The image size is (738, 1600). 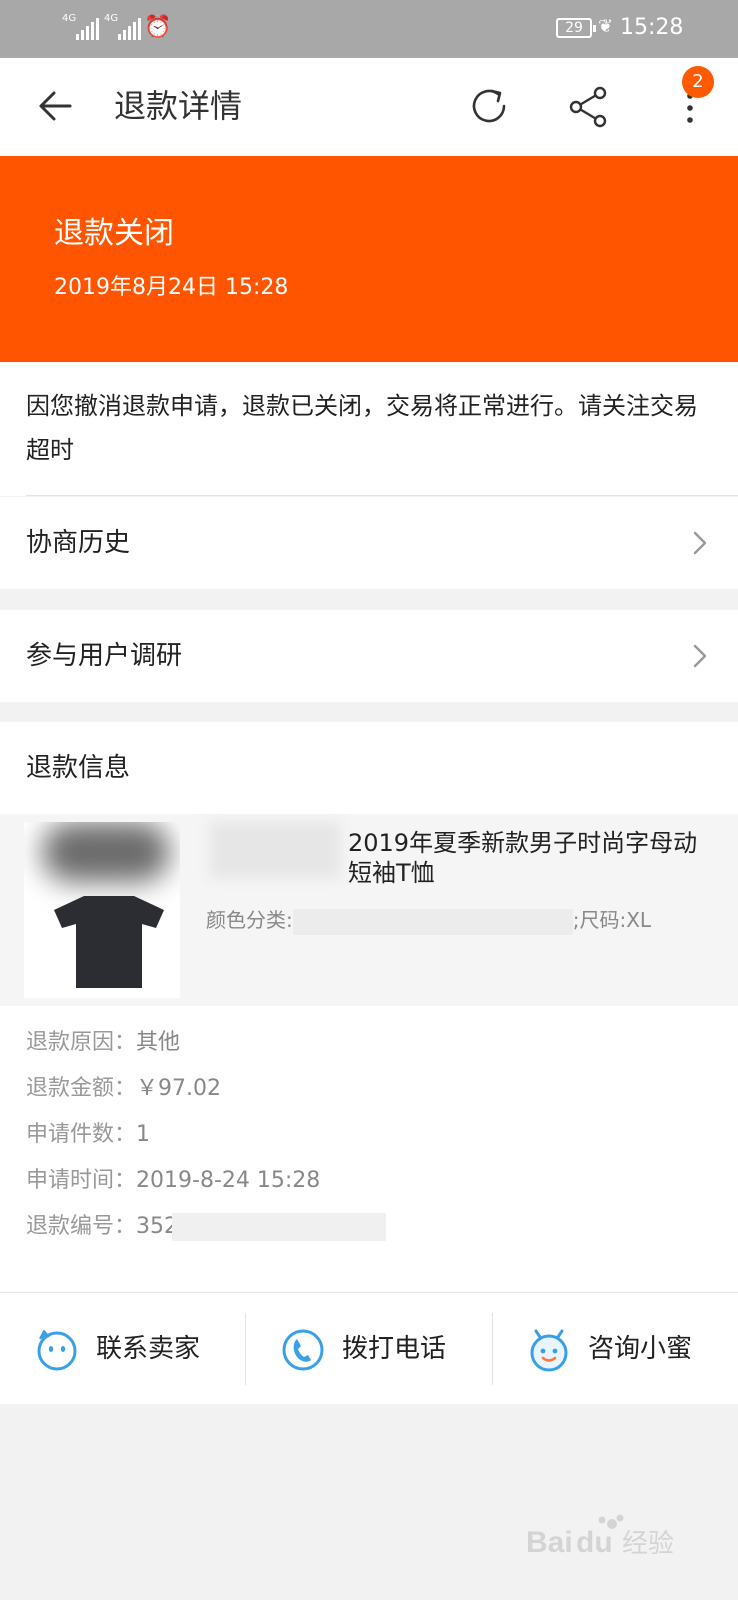 I want to click on status-bar: 4G 4G ⏰ 29 ❦ 15:28, so click(x=369, y=29).